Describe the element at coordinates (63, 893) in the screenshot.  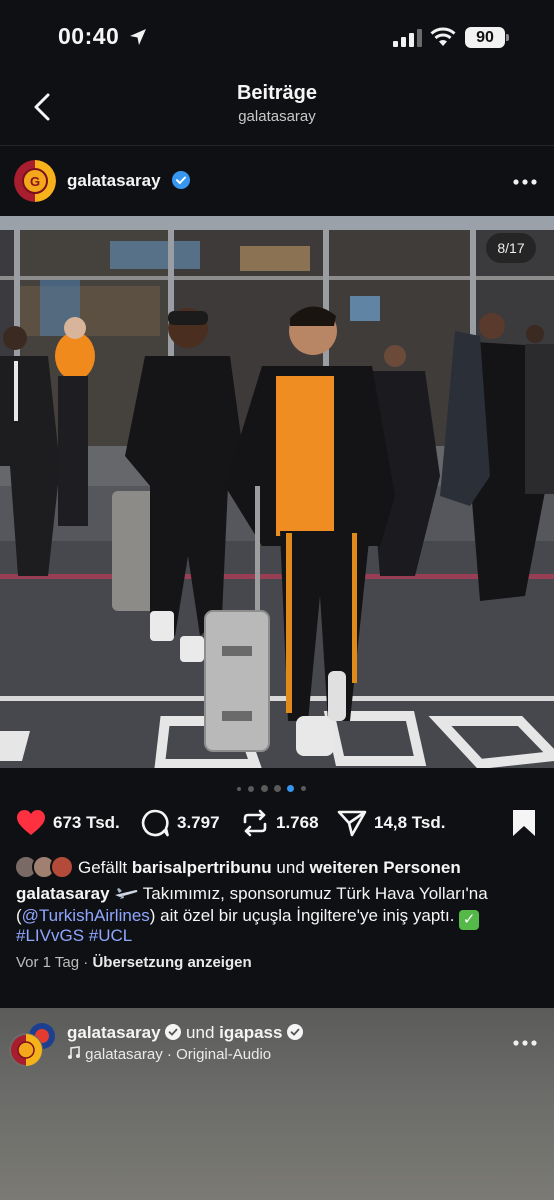
I see `caption-author: galatasaray` at that location.